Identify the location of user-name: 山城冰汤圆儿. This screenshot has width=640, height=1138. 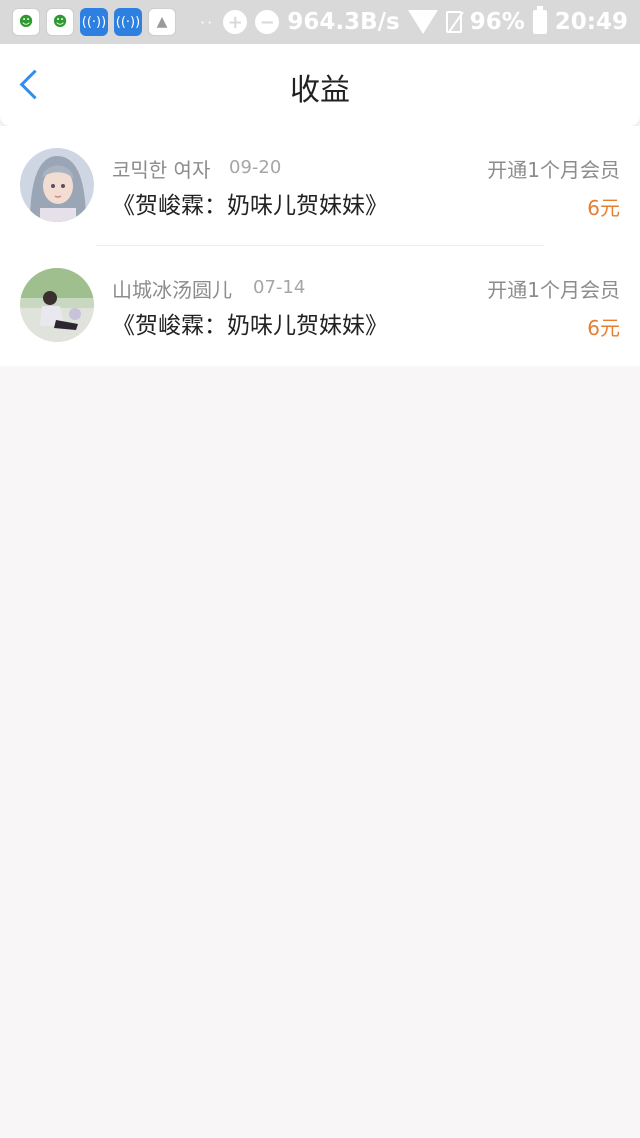
(172, 290).